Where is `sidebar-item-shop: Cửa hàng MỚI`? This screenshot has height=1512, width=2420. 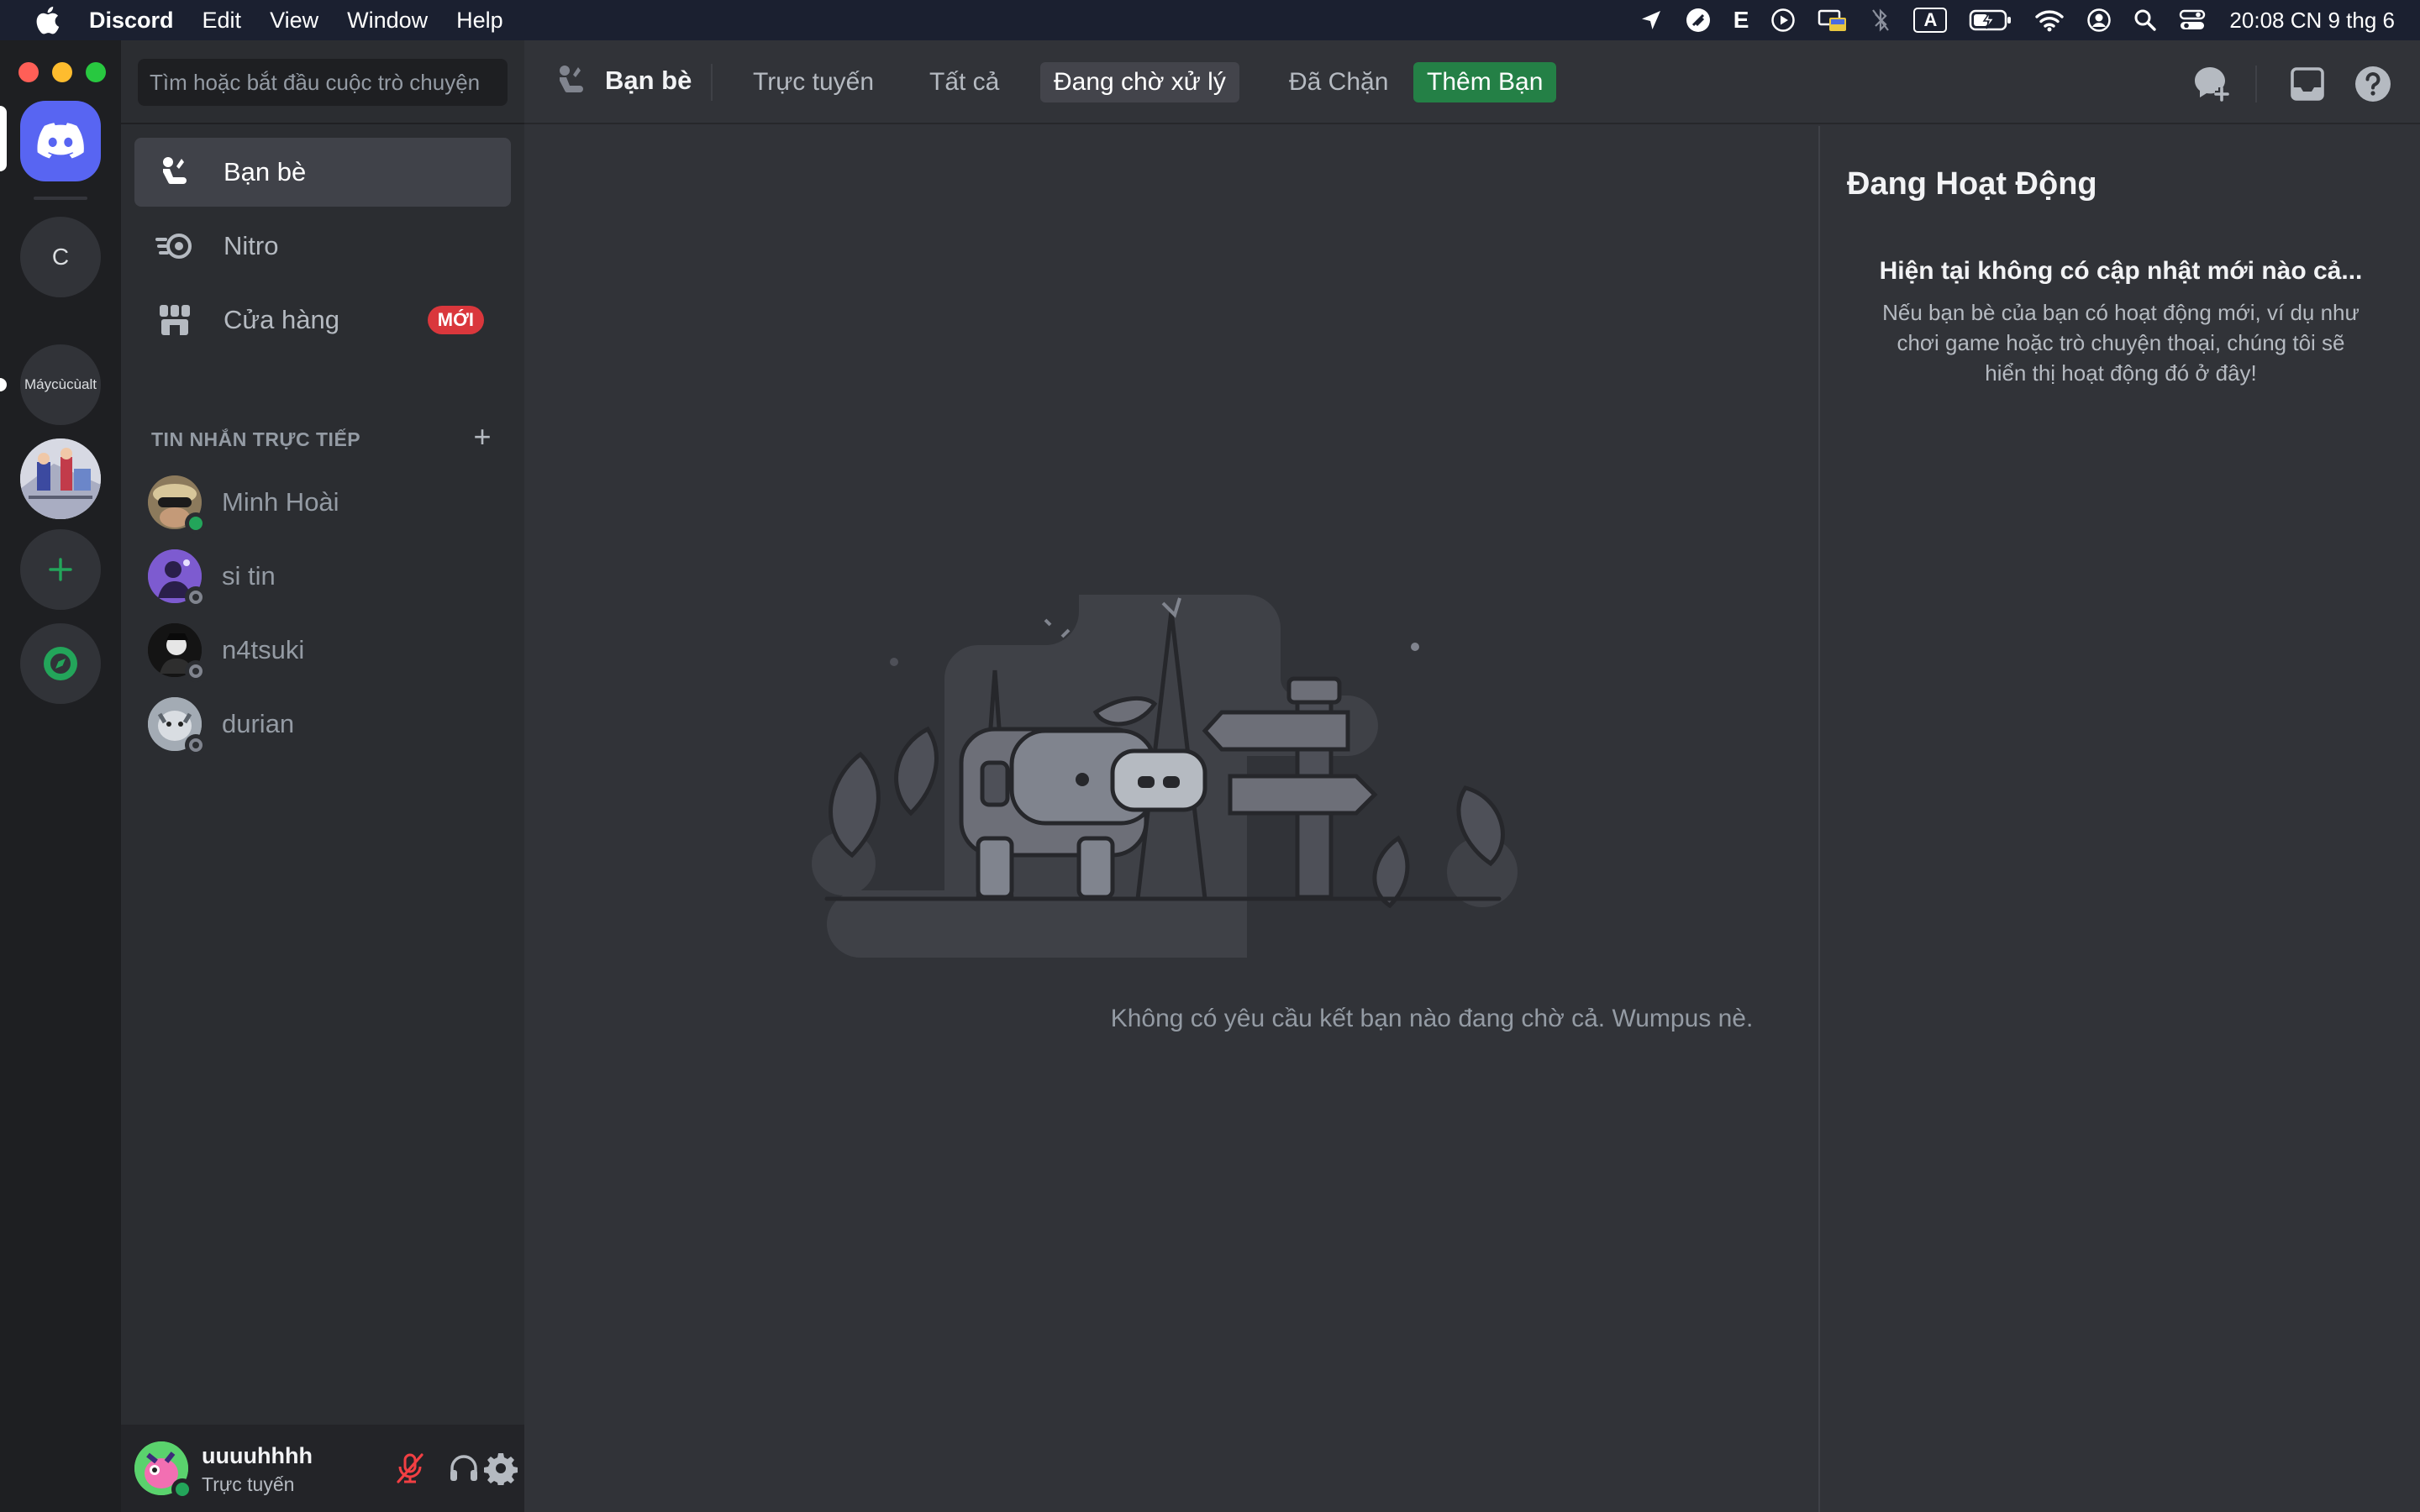 sidebar-item-shop: Cửa hàng MỚI is located at coordinates (322, 320).